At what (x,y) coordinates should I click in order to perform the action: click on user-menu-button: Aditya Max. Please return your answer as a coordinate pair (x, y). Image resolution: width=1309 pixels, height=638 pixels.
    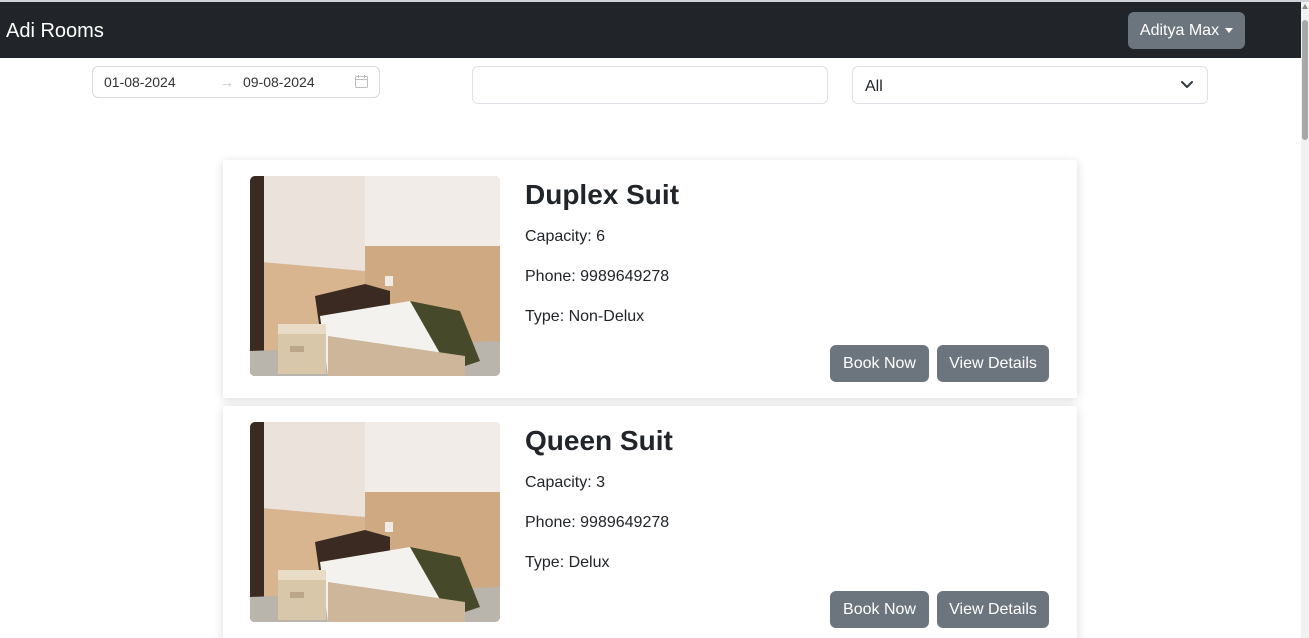
    Looking at the image, I should click on (1186, 30).